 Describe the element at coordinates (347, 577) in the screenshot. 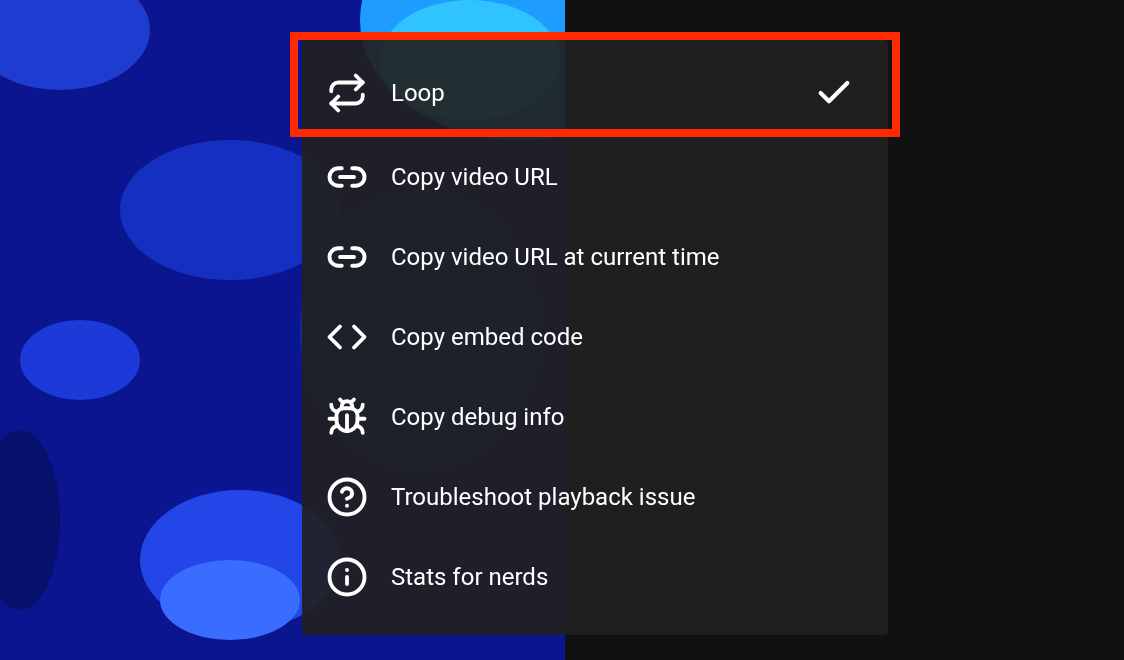

I see `info-icon` at that location.